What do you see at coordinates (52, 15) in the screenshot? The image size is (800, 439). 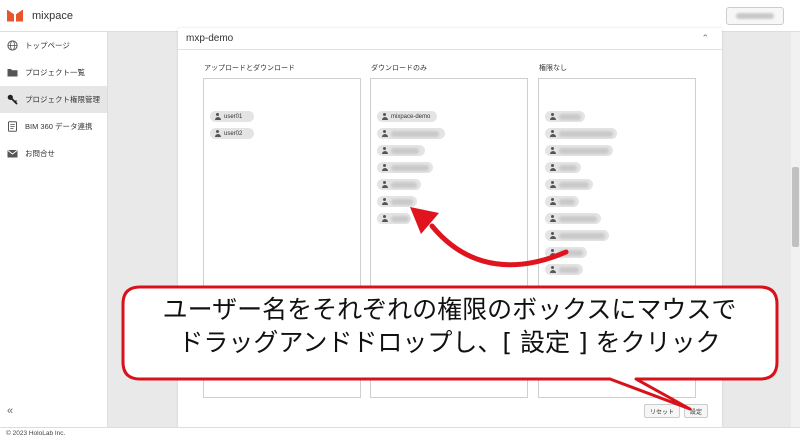 I see `app-title: mixpace` at bounding box center [52, 15].